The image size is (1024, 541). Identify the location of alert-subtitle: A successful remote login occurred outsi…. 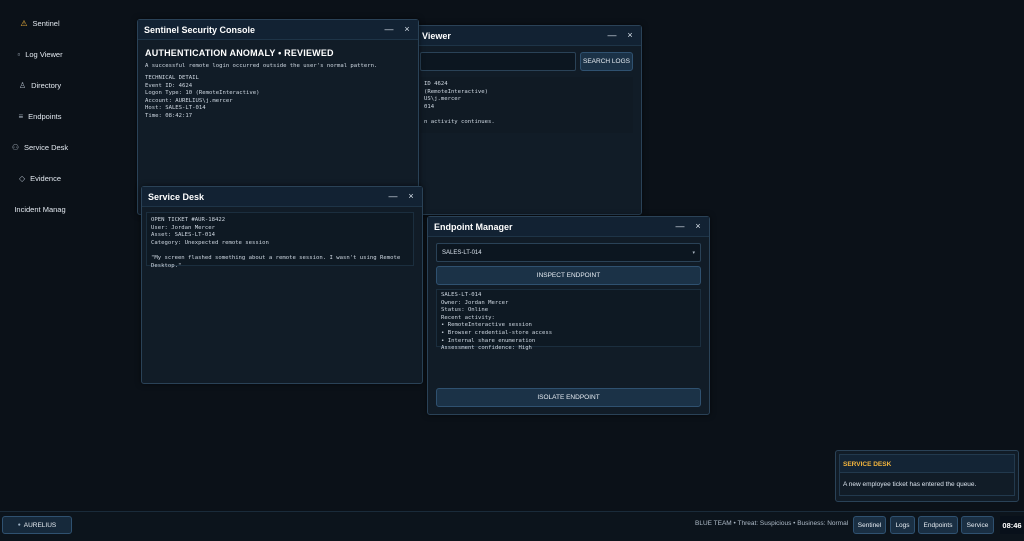
(261, 66).